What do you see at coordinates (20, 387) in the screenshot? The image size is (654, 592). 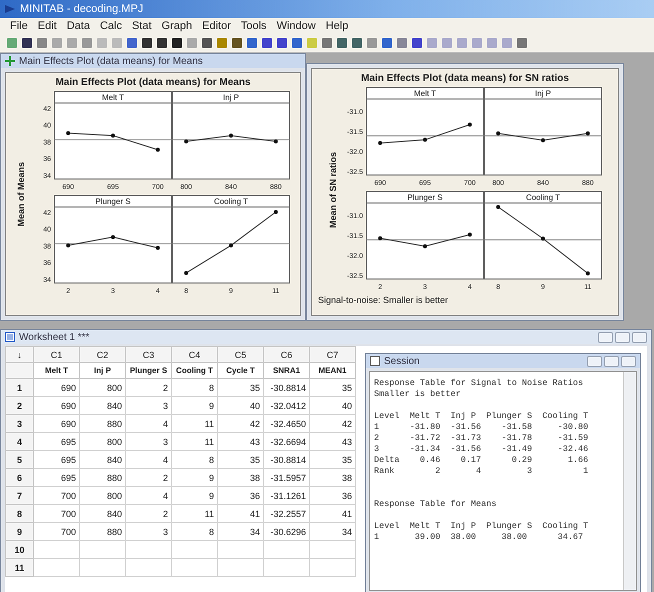 I see `row-number: 1` at bounding box center [20, 387].